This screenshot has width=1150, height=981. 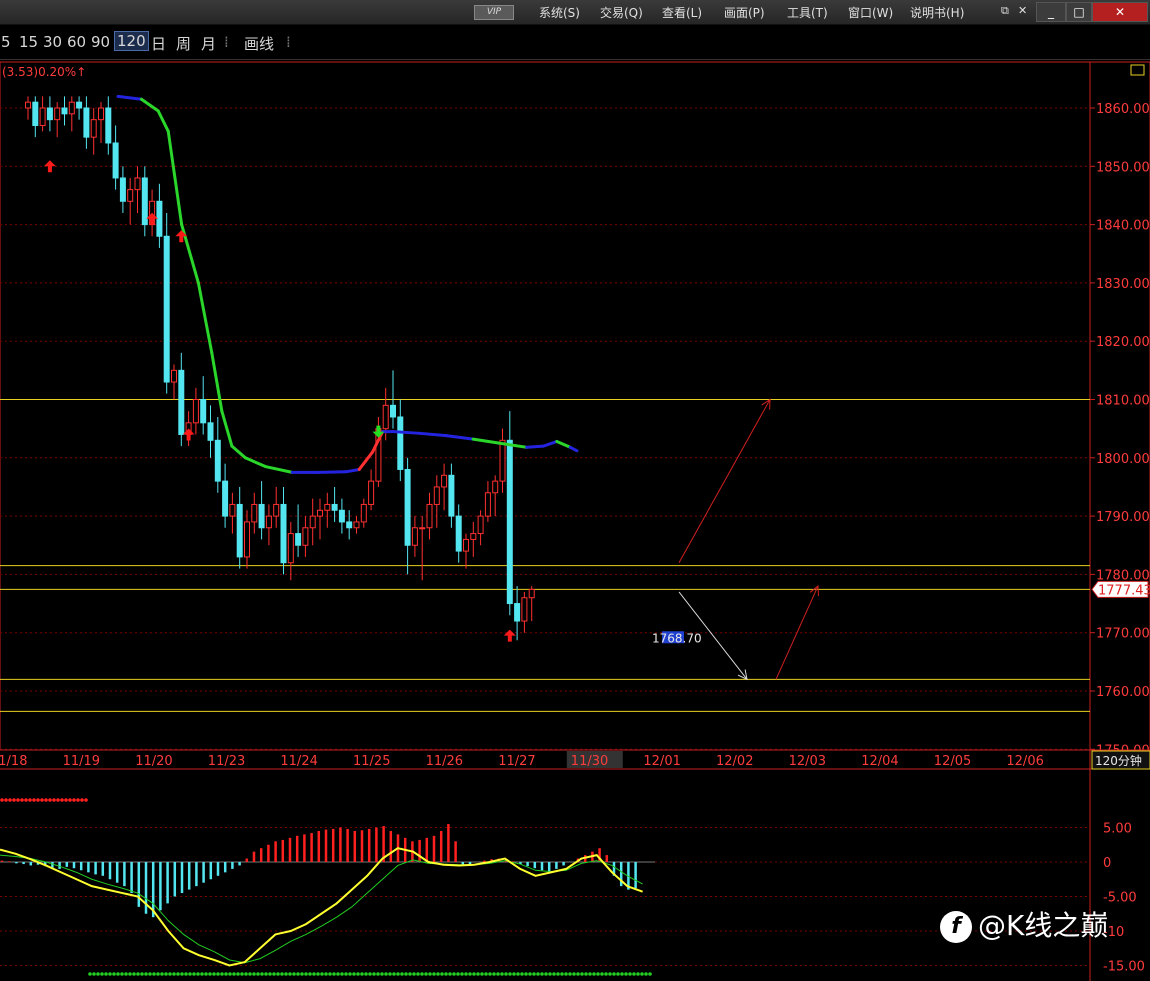 What do you see at coordinates (677, 638) in the screenshot?
I see `low-price-label: 1768.70` at bounding box center [677, 638].